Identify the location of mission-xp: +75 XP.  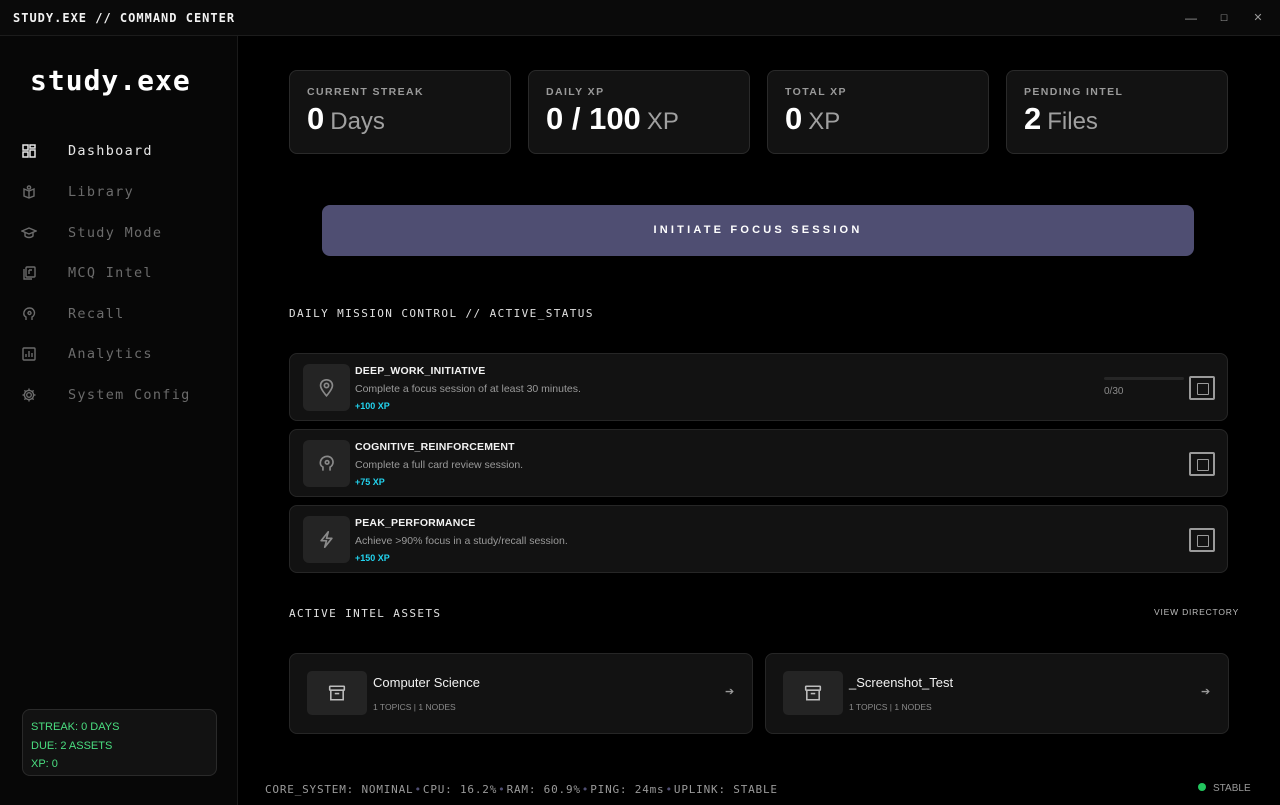
(370, 482).